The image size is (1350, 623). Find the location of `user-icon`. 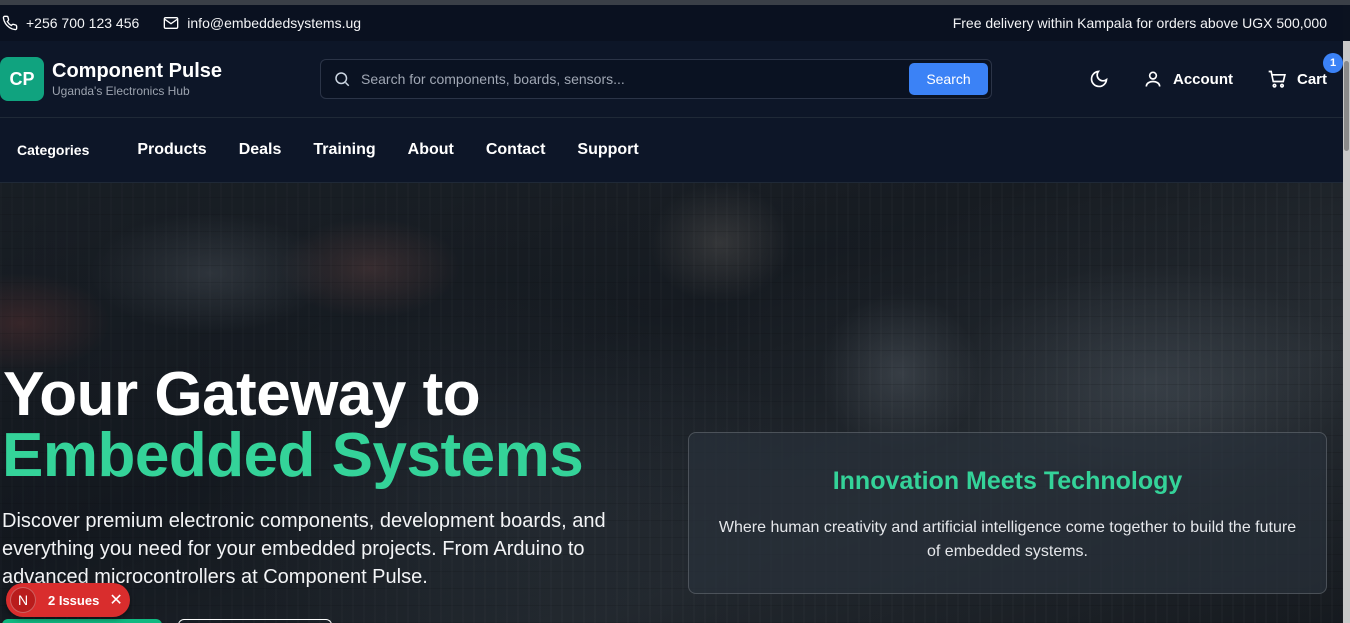

user-icon is located at coordinates (1153, 79).